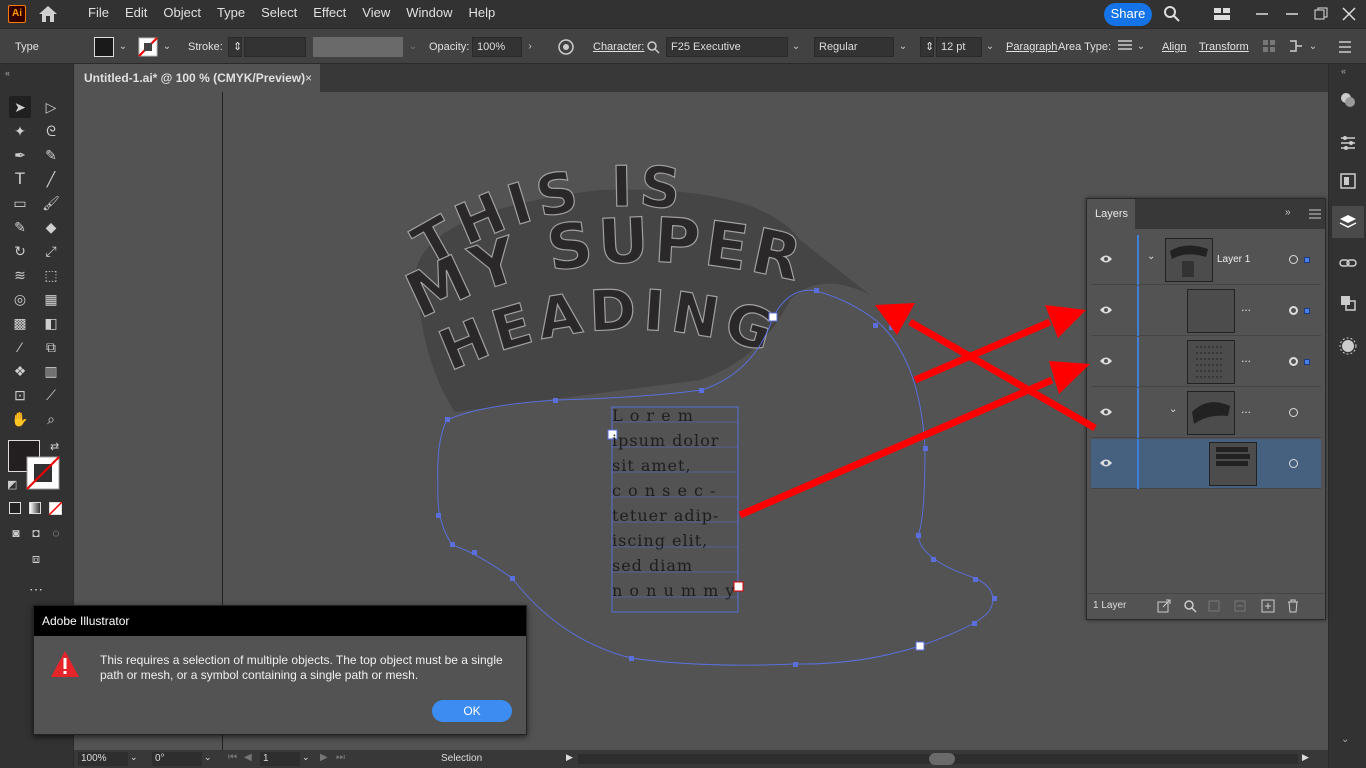 This screenshot has width=1366, height=768. I want to click on hand-tool-icon: ✋, so click(20, 419).